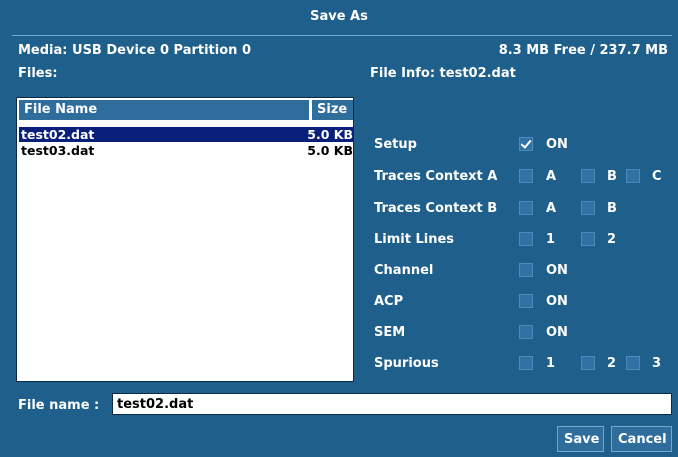  I want to click on free-space-label: 8.3 MB Free / 237.7 MB, so click(583, 50).